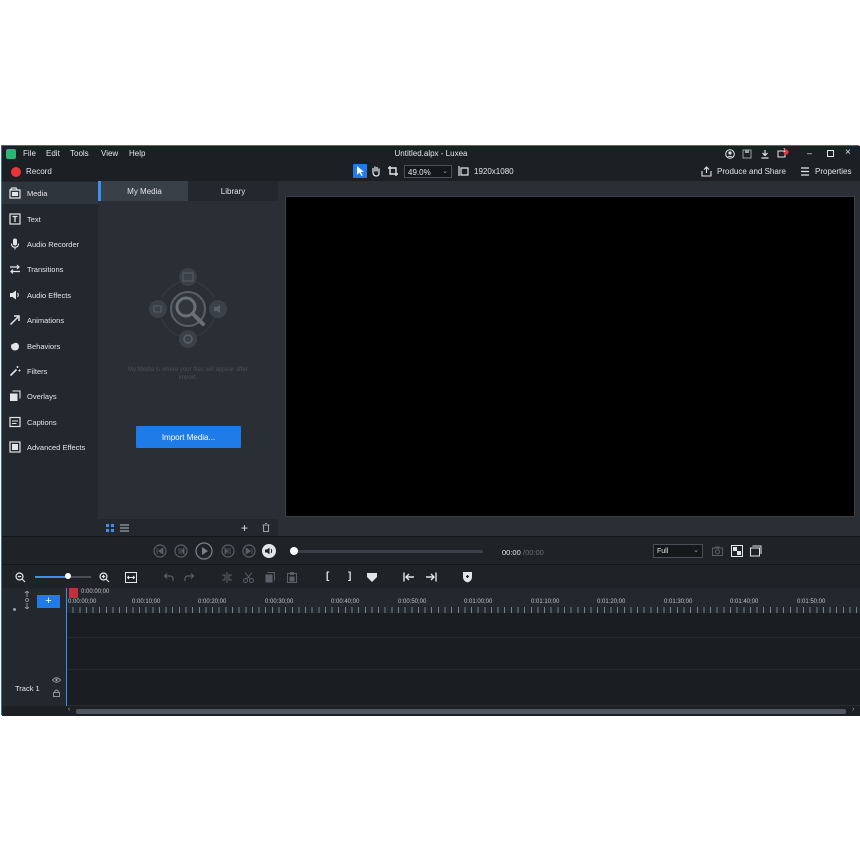  Describe the element at coordinates (16, 172) in the screenshot. I see `record-icon` at that location.